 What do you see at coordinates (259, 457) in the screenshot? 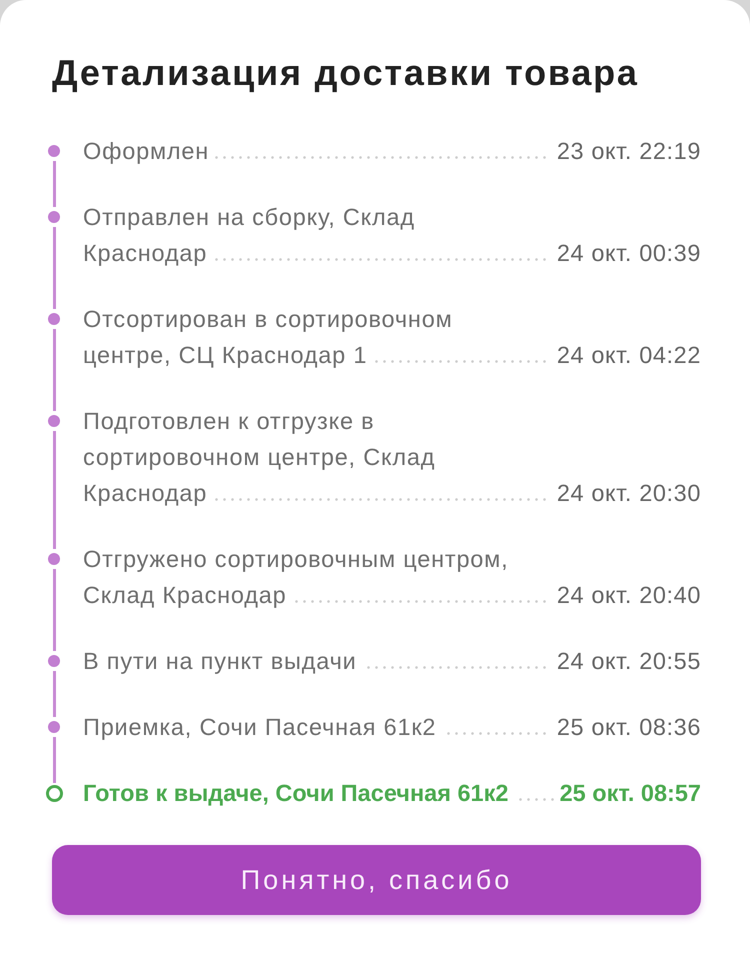
I see `status-text: Подготовлен к отгрузке в сортировочном центре, Склад Краснодар` at bounding box center [259, 457].